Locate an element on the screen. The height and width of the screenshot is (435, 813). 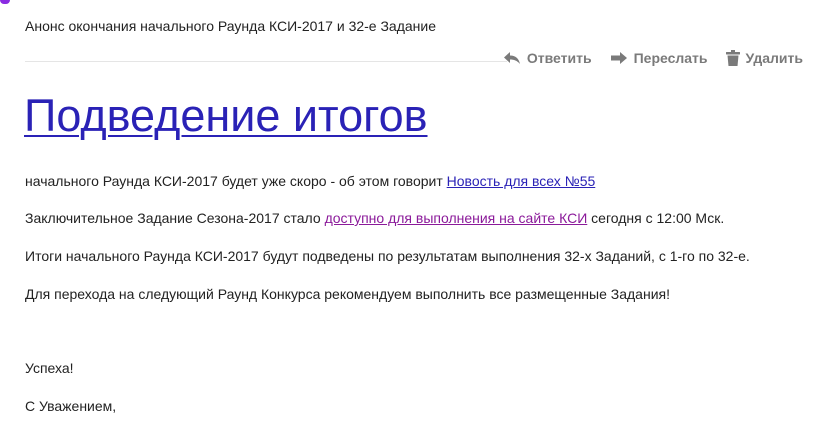
reply-arrow-icon is located at coordinates (512, 58).